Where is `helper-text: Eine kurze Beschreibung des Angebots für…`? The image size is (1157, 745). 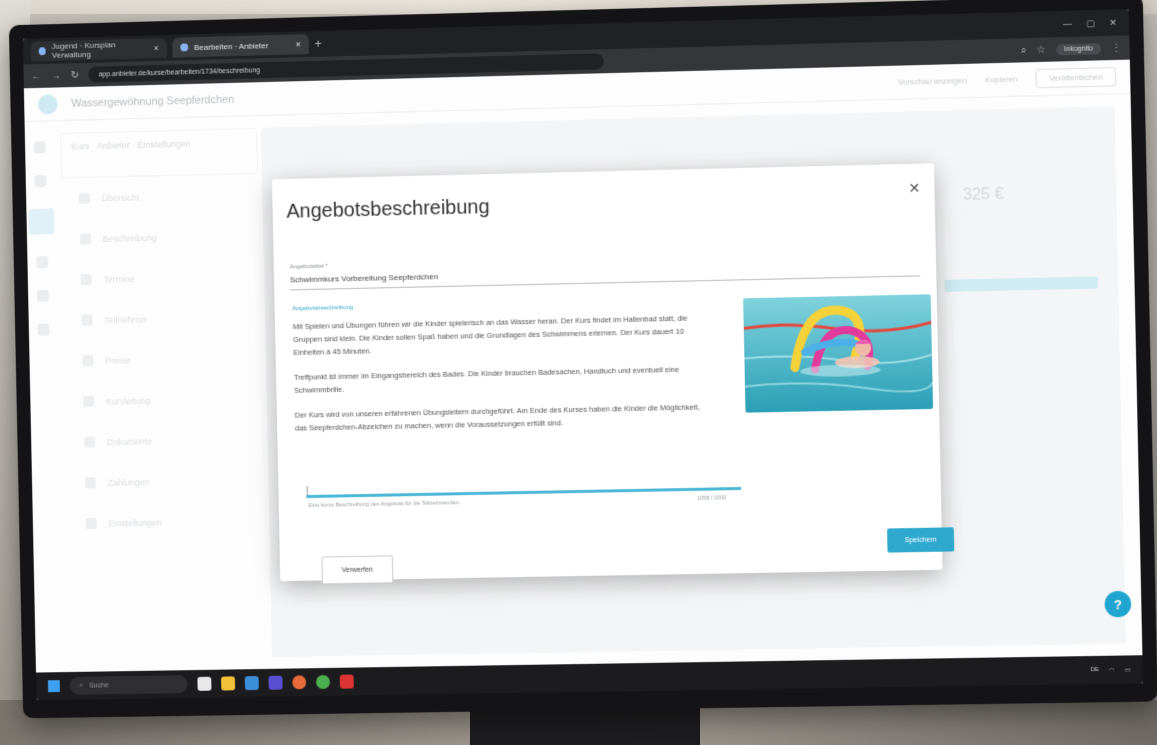 helper-text: Eine kurze Beschreibung des Angebots für… is located at coordinates (384, 504).